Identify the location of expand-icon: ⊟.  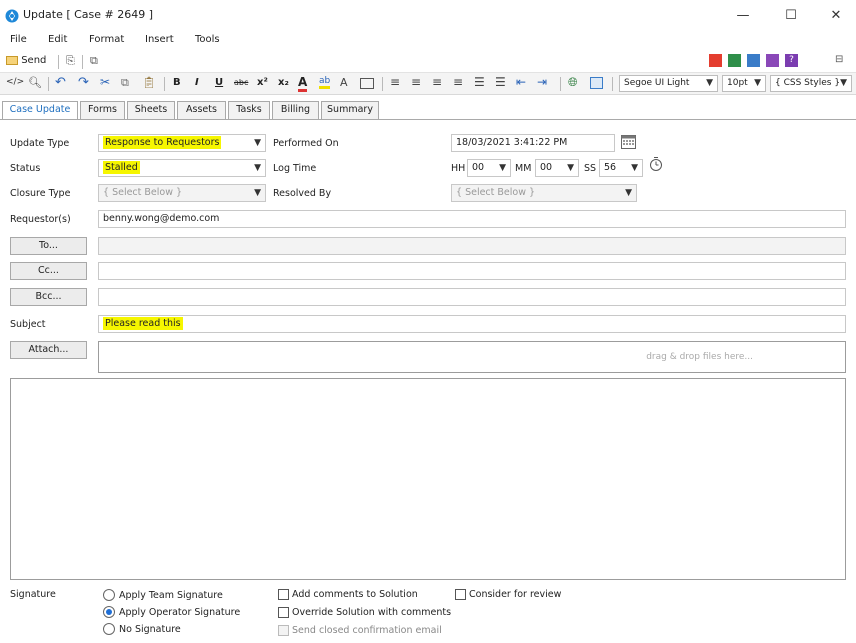
(839, 59).